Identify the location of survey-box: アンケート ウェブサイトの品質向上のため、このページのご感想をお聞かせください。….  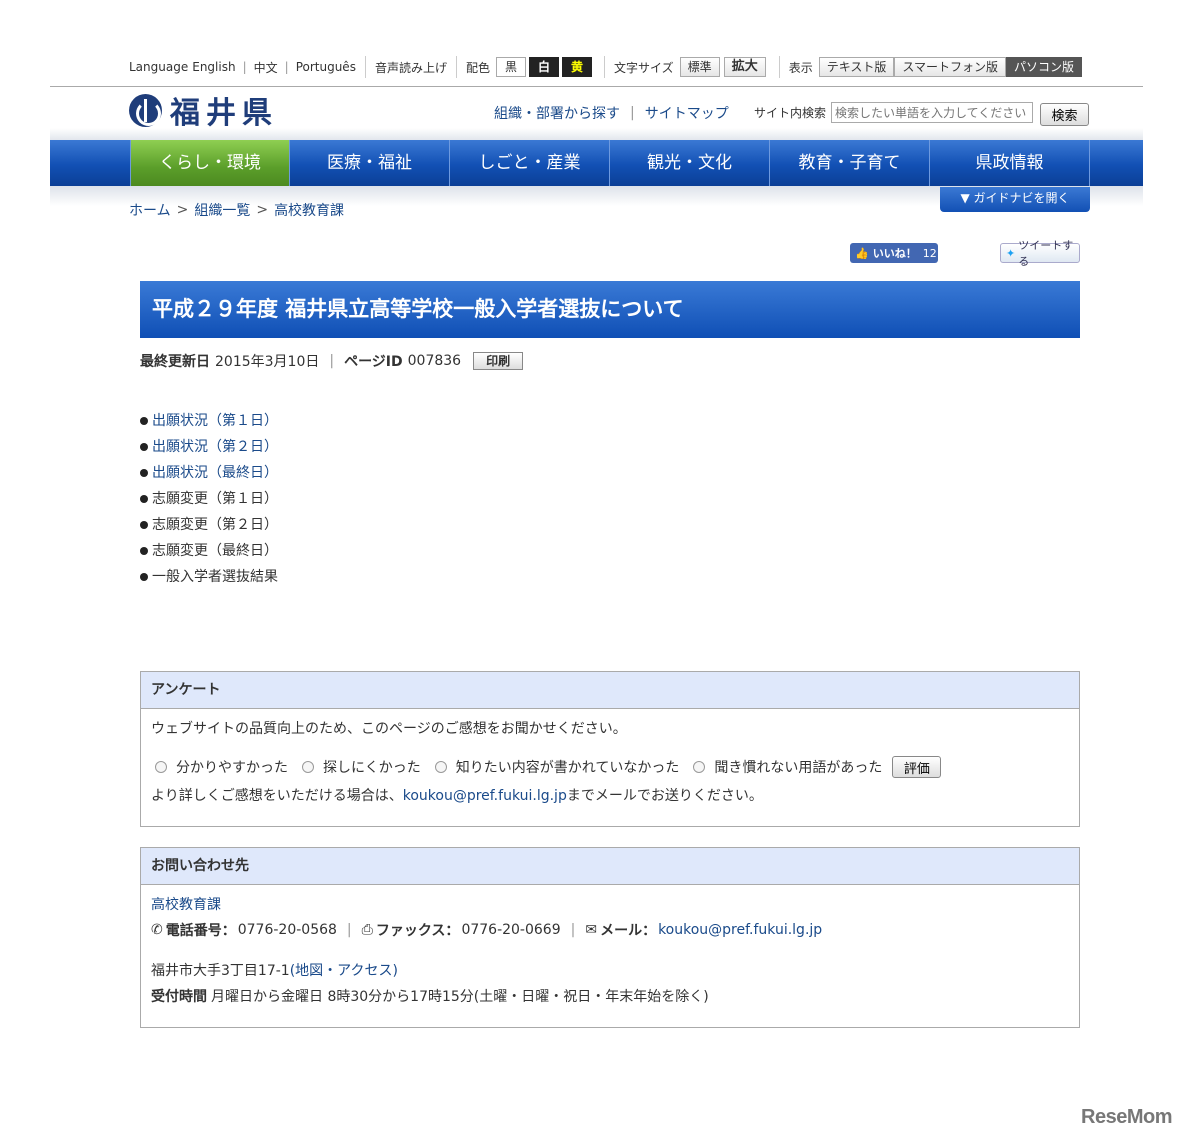
(610, 749).